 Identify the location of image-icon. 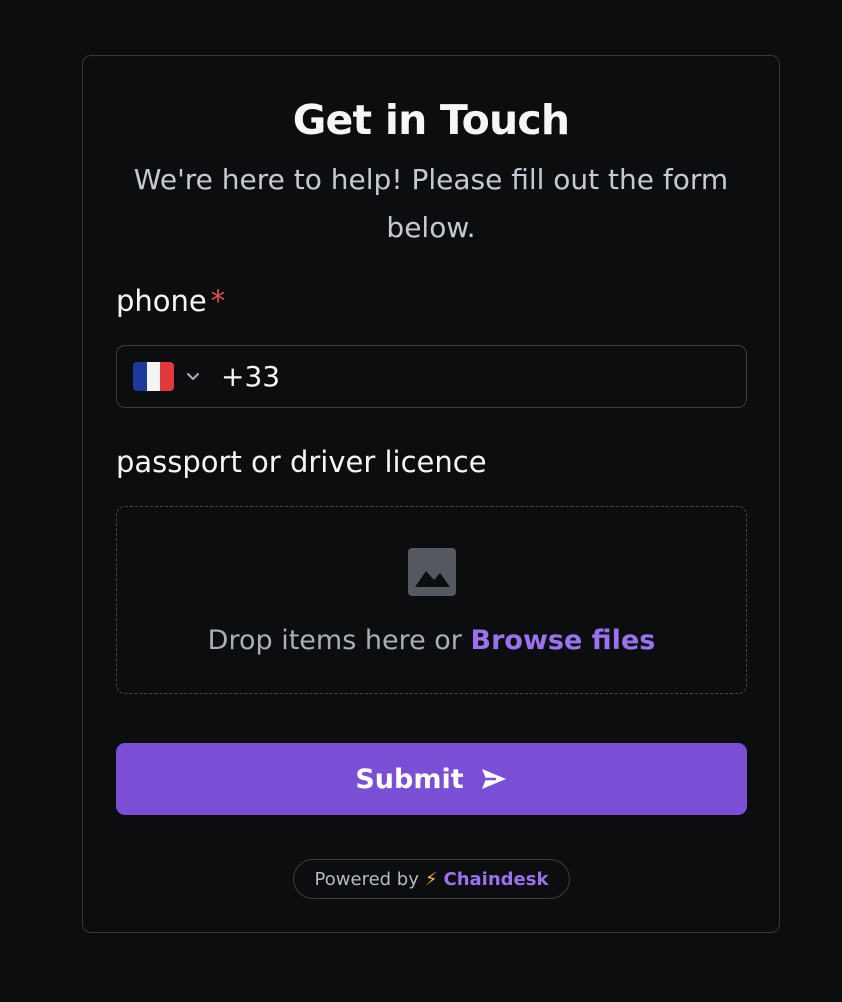
(432, 572).